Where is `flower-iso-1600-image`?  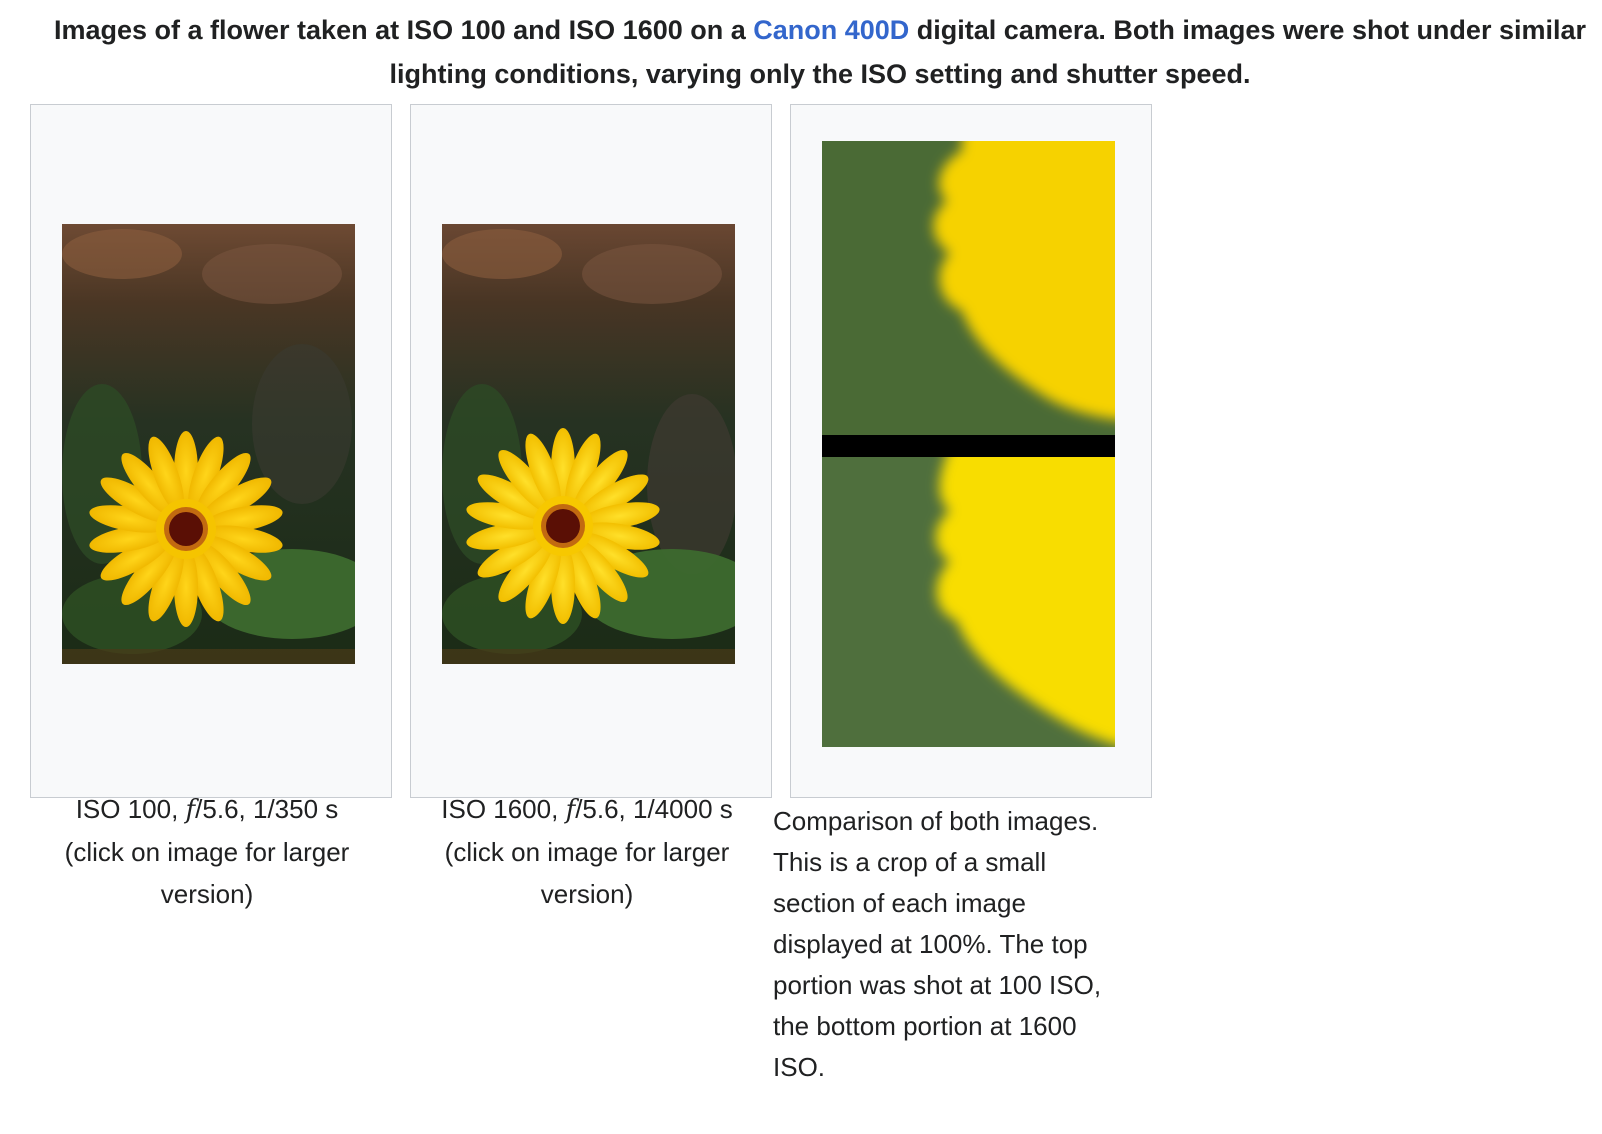
flower-iso-1600-image is located at coordinates (588, 444).